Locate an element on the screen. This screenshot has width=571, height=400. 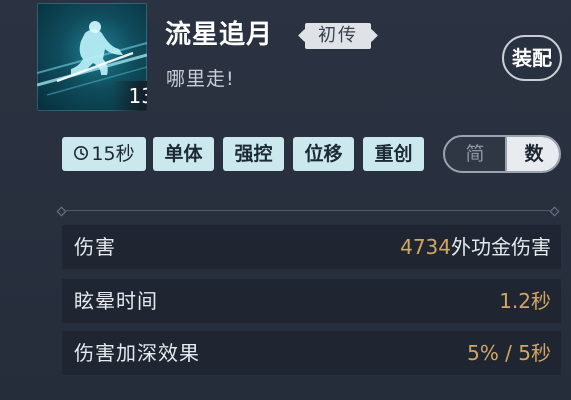
toggle-numeric-option: 数 is located at coordinates (533, 154).